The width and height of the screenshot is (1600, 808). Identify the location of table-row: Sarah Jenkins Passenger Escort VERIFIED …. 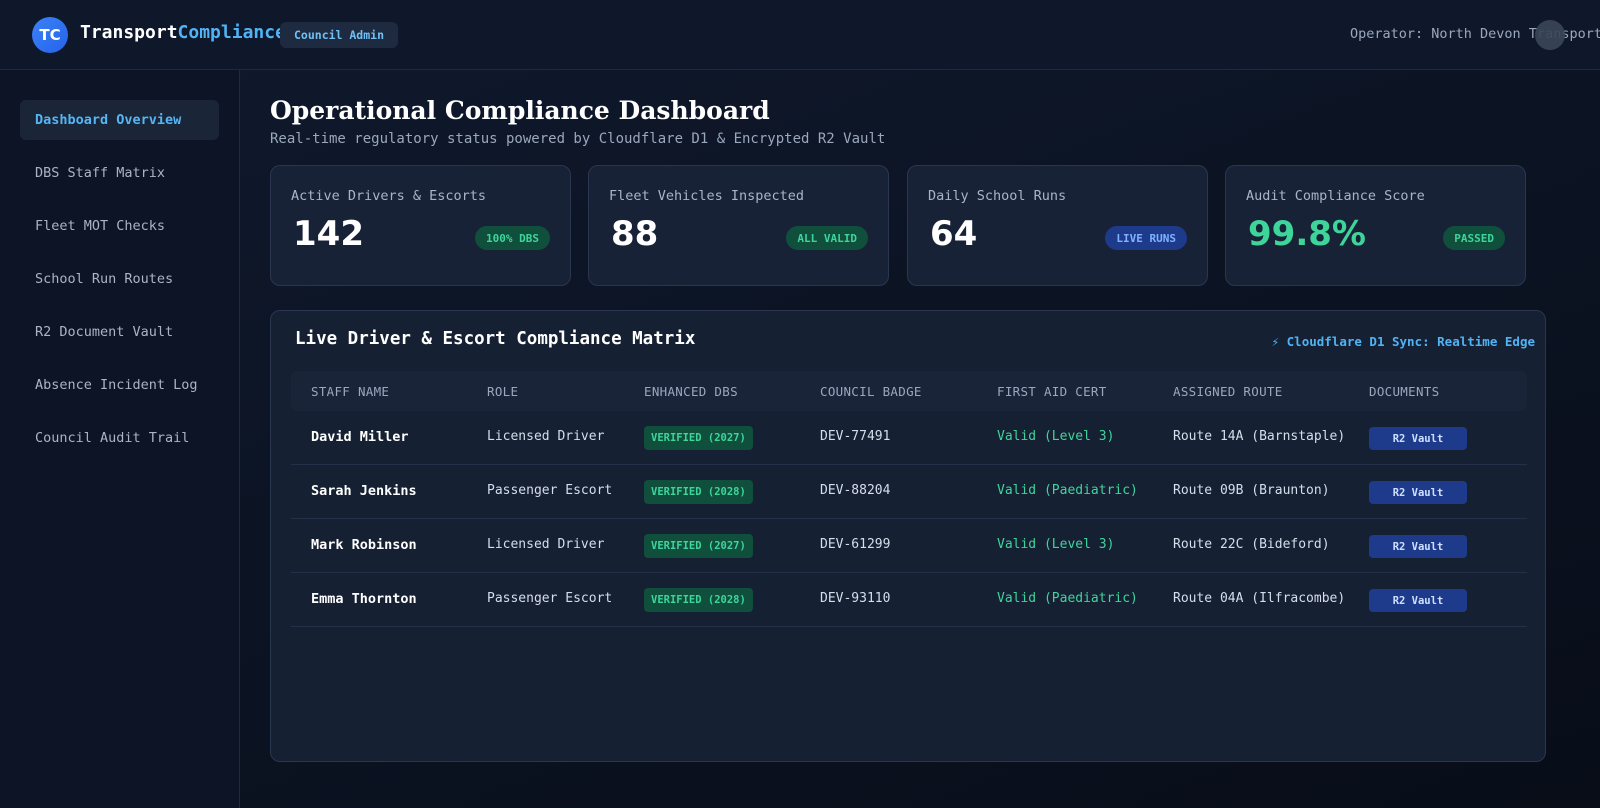
(909, 492).